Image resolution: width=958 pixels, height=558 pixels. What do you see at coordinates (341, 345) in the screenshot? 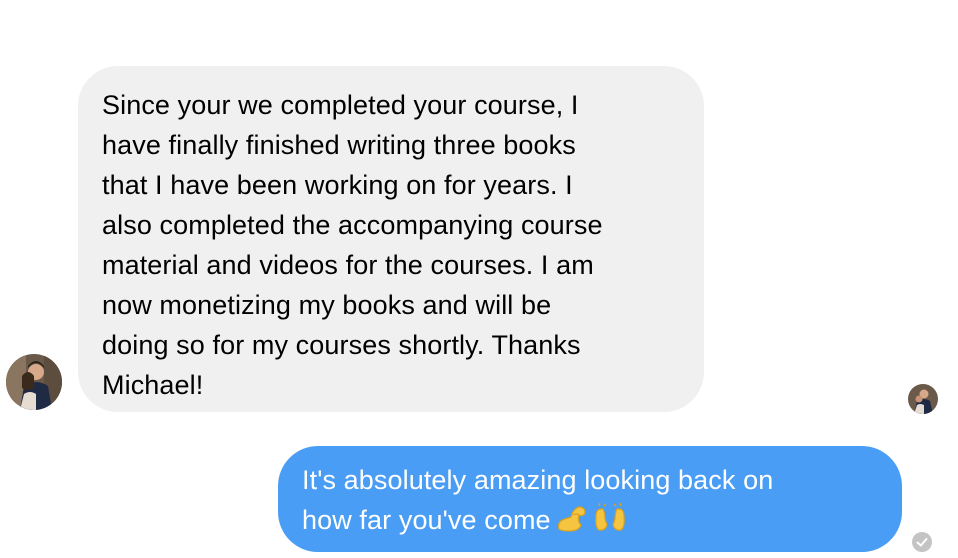
I see `message-text-line: doing so for my courses shortly. Thanks` at bounding box center [341, 345].